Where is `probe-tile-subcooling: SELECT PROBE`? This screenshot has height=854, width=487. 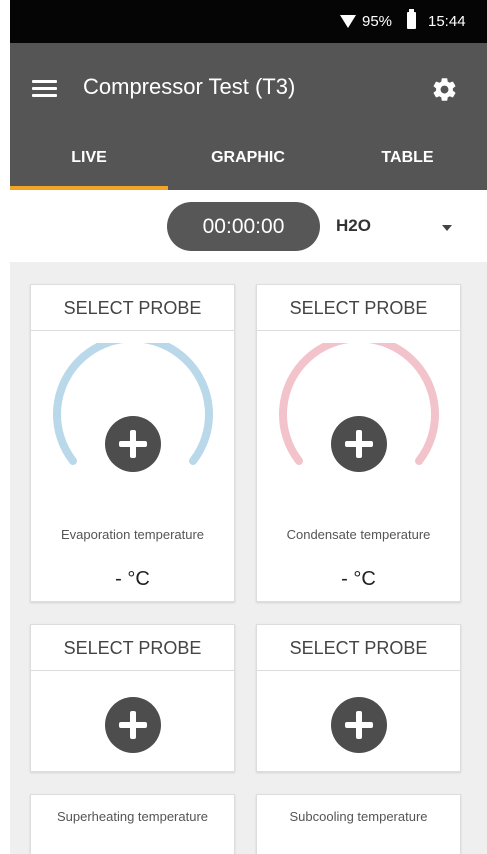 probe-tile-subcooling: SELECT PROBE is located at coordinates (358, 698).